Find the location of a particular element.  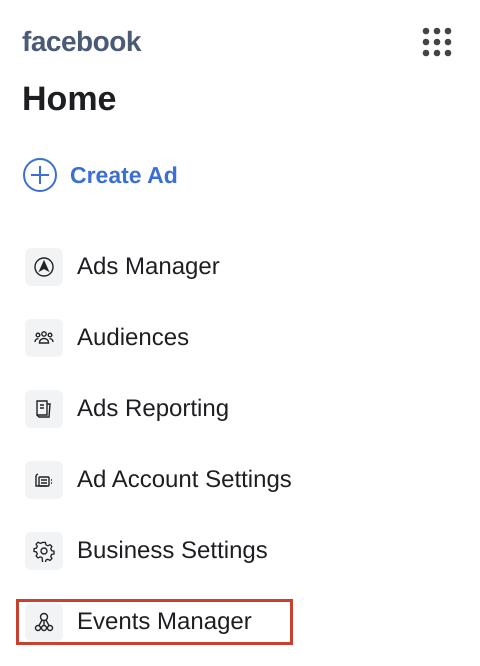

logo: facebook is located at coordinates (81, 42).